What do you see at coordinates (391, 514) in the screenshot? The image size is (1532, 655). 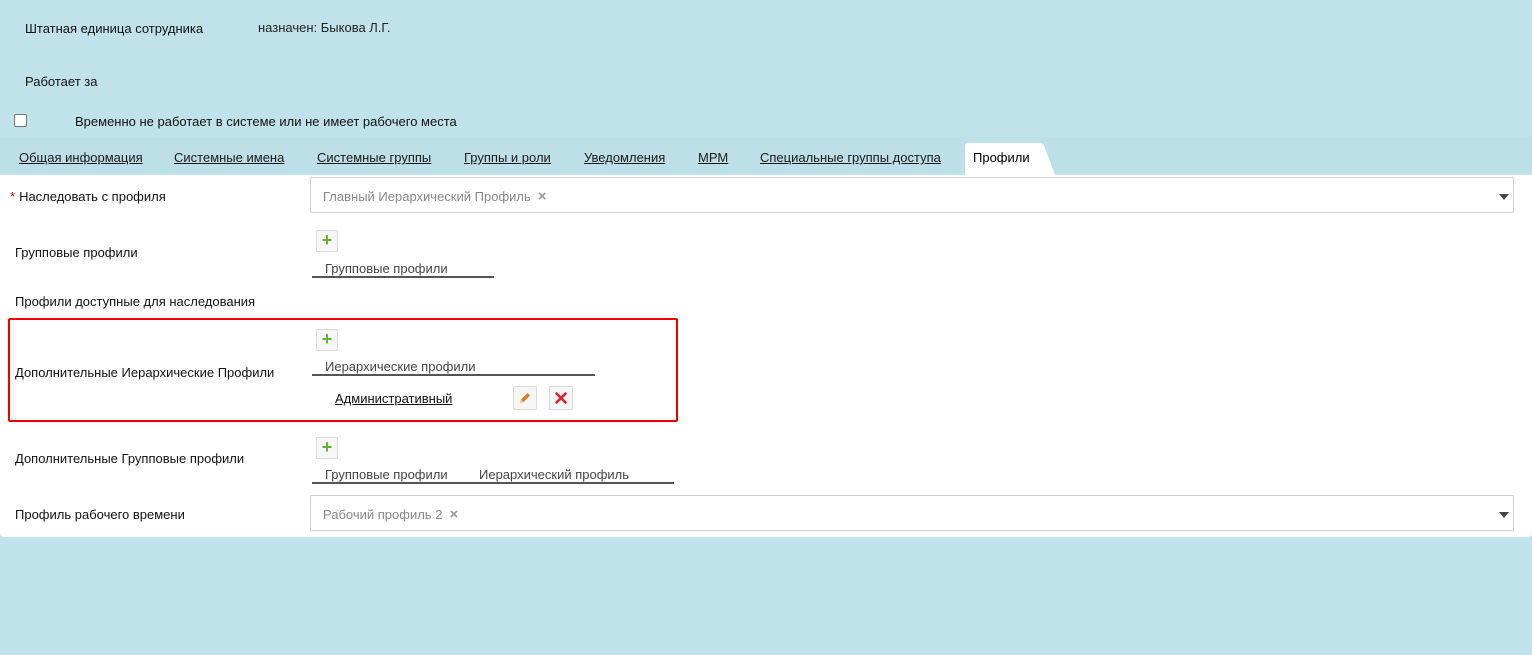 I see `work-time-value: Рабочий профиль 2 ×` at bounding box center [391, 514].